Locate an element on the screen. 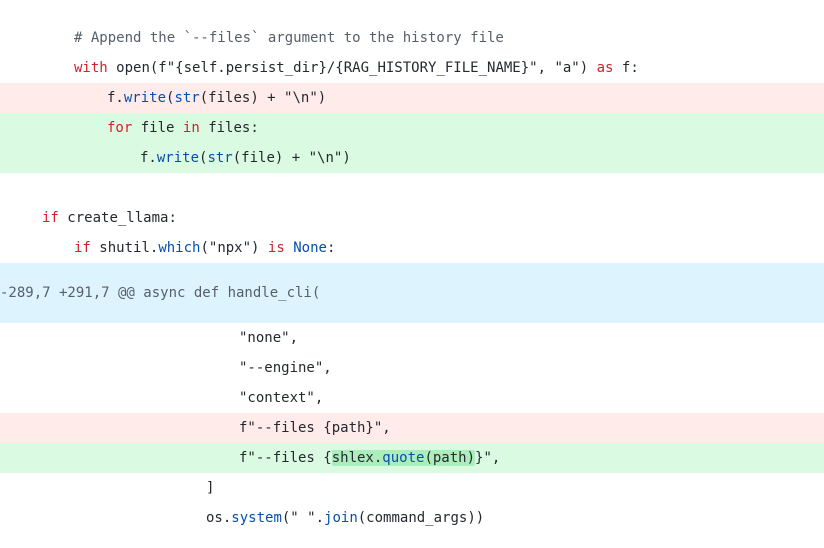 The width and height of the screenshot is (824, 548). diff-line-context: "none", is located at coordinates (412, 338).